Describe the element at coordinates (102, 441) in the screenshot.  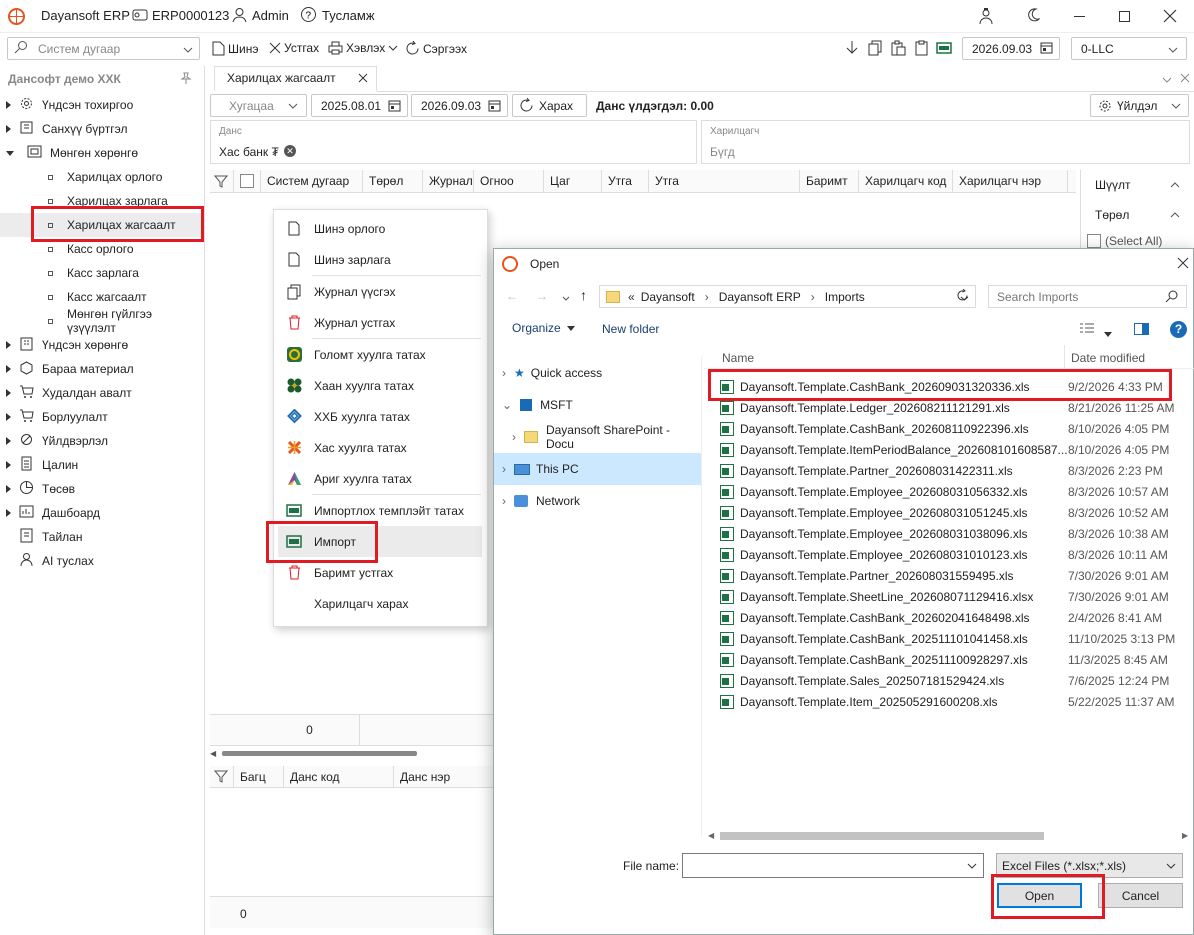
I see `sidebar-item-production: Үйлдвэрлэл` at that location.